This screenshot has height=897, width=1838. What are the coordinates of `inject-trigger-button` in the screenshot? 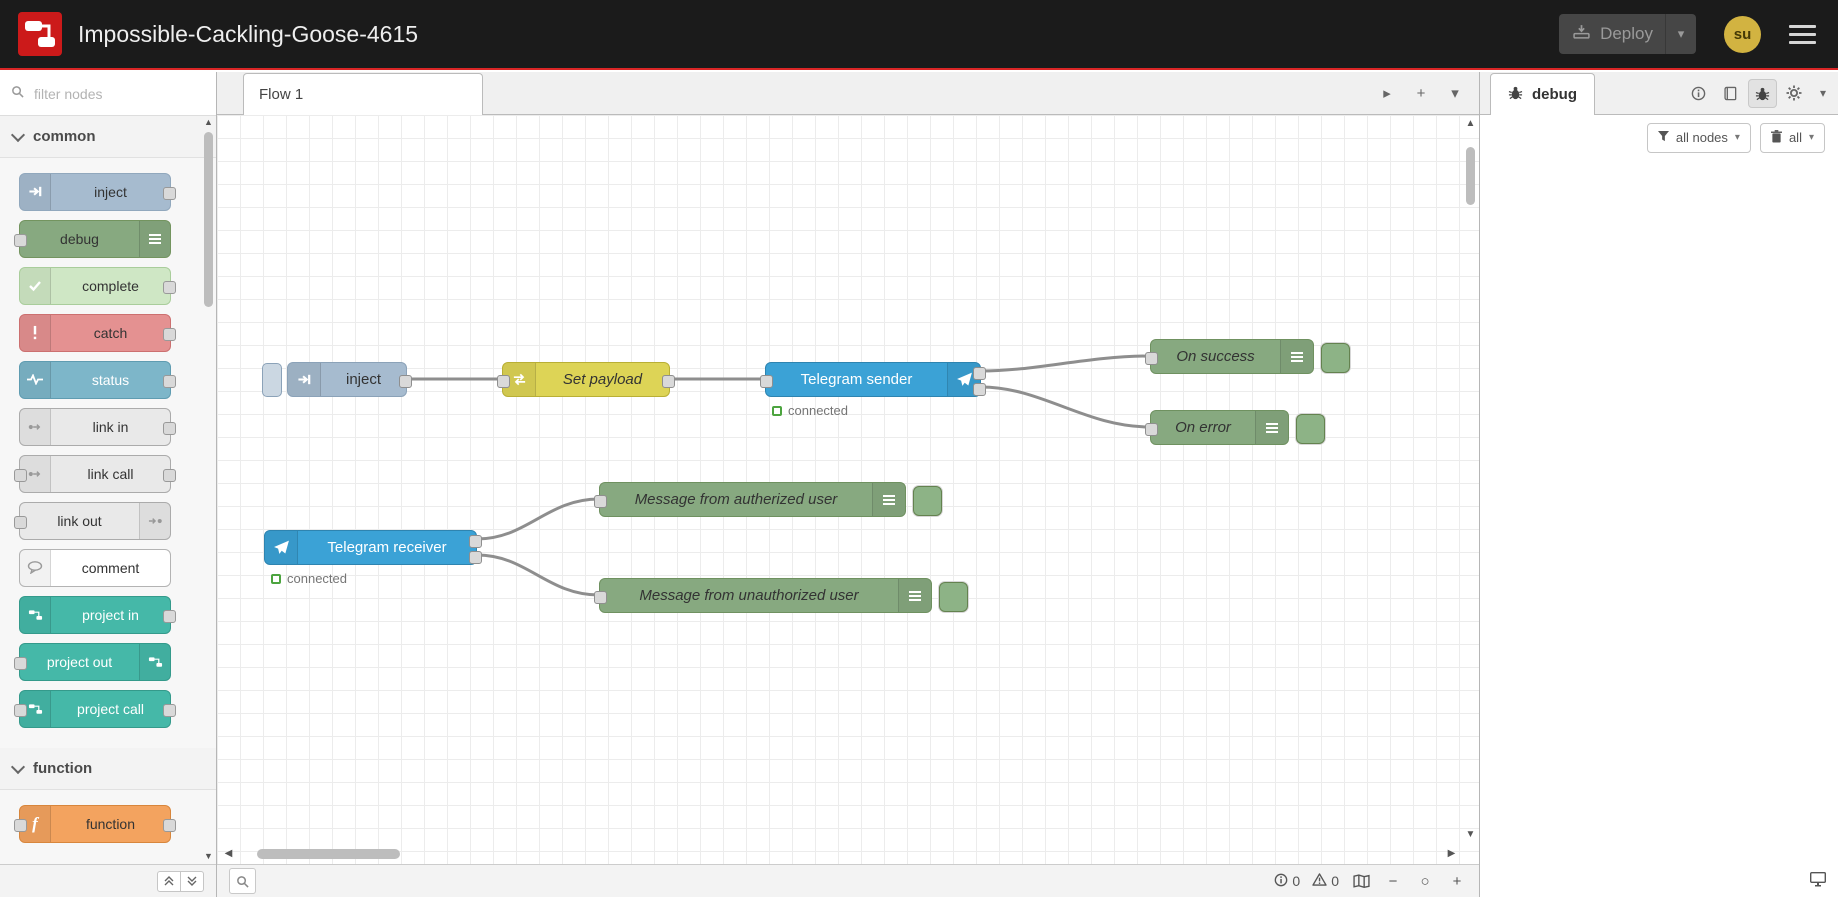 It's located at (272, 380).